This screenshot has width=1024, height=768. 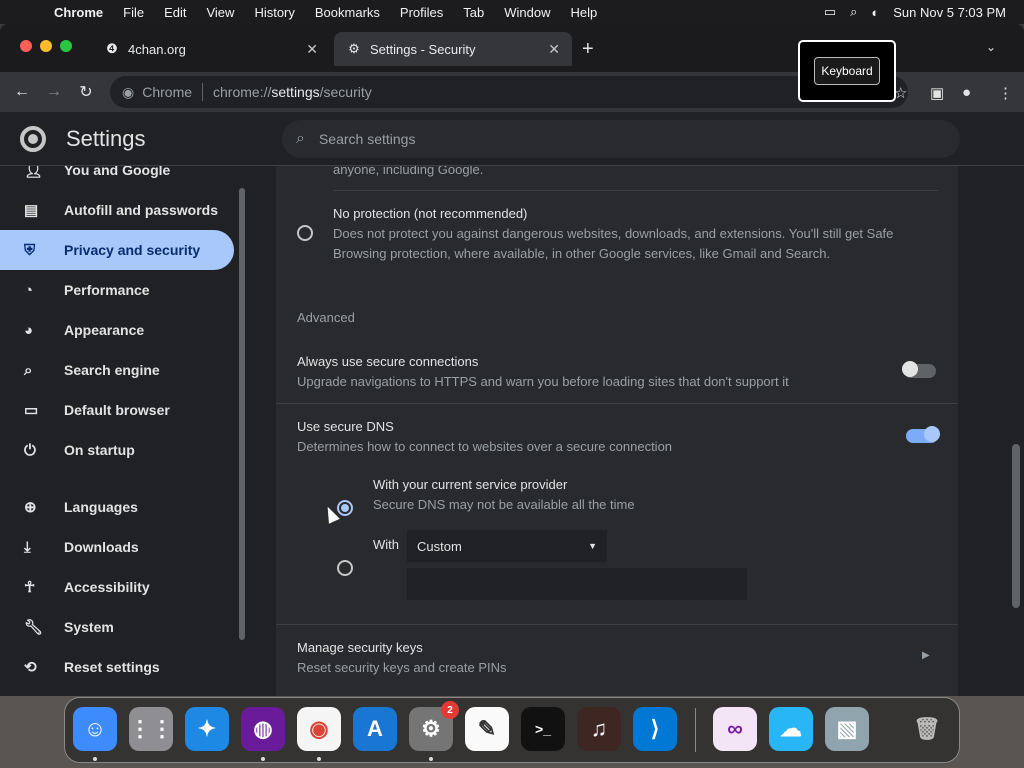 I want to click on safari-icon: ✦, so click(x=207, y=729).